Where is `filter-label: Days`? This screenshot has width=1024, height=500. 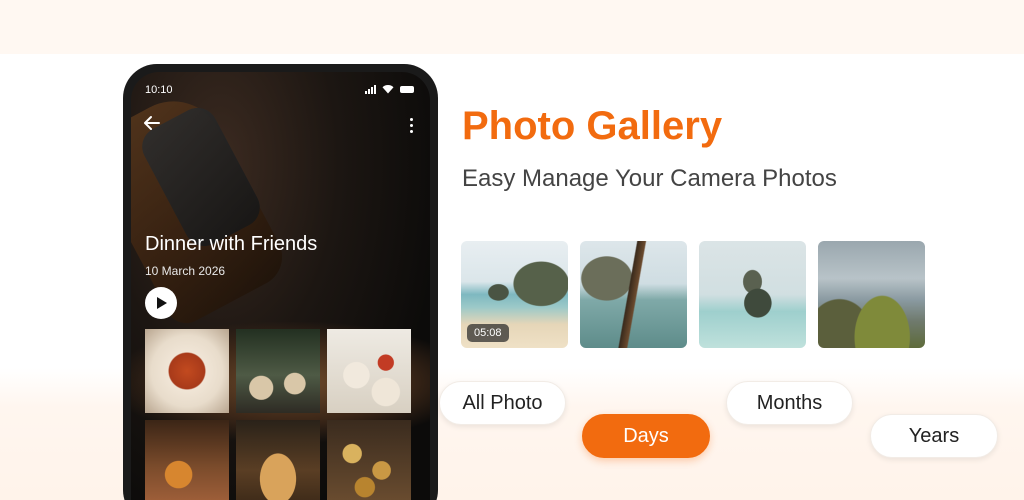
filter-label: Days is located at coordinates (646, 435).